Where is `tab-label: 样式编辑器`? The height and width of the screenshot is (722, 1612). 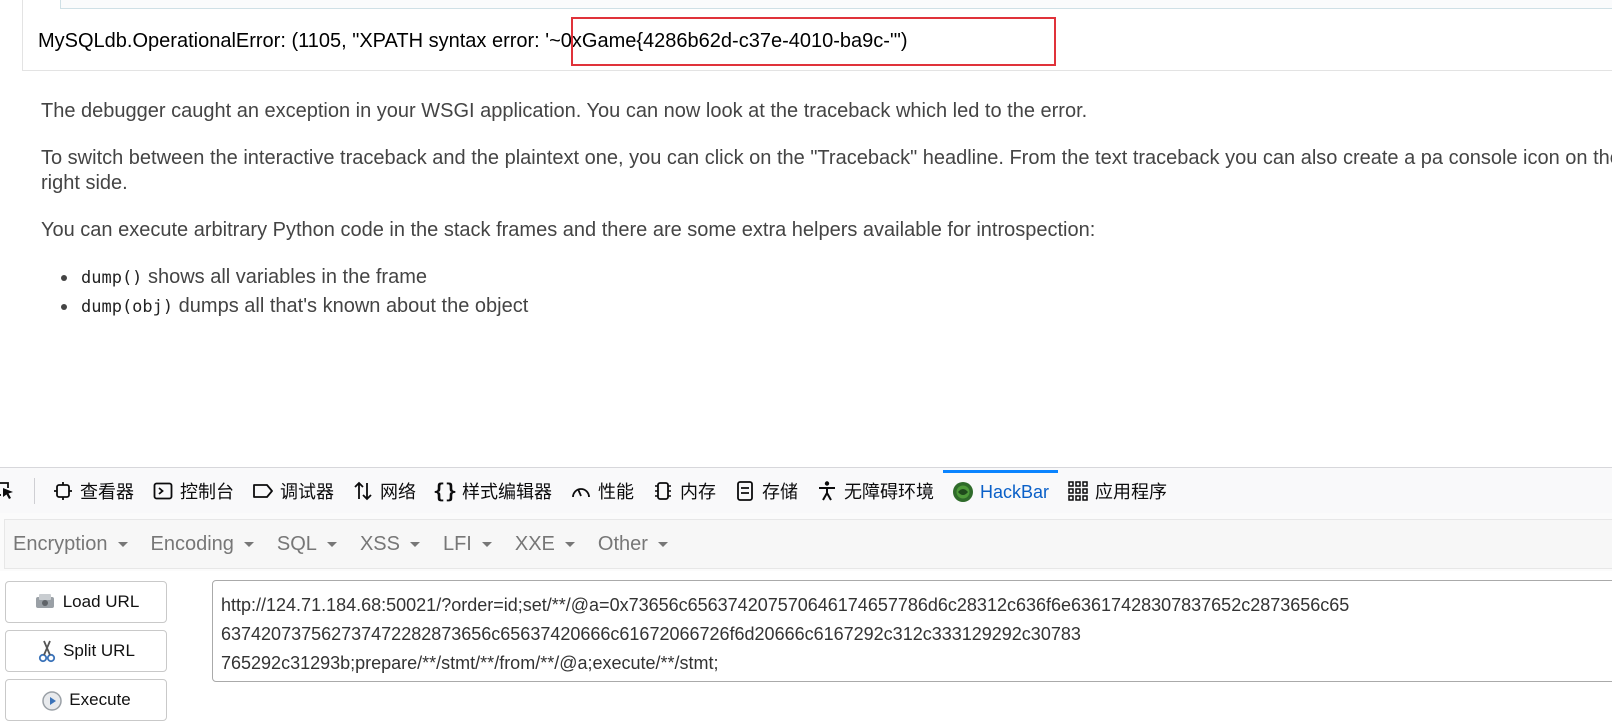
tab-label: 样式编辑器 is located at coordinates (507, 491).